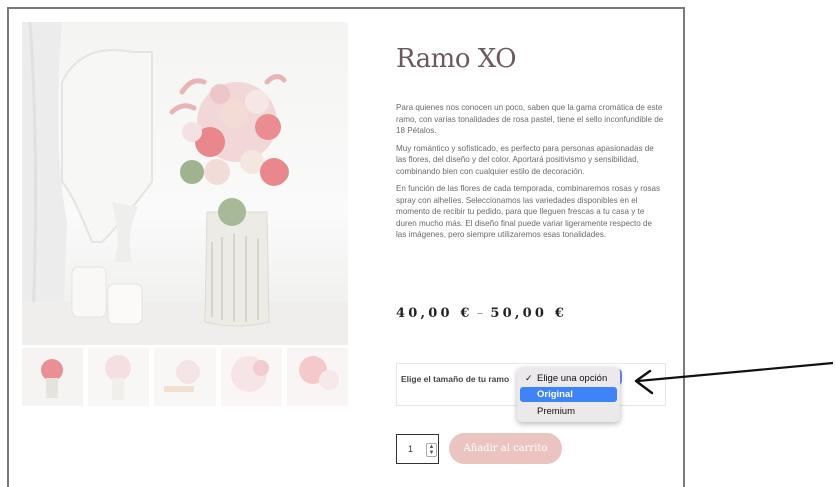 The image size is (836, 487). Describe the element at coordinates (734, 378) in the screenshot. I see `arrow-left-icon` at that location.